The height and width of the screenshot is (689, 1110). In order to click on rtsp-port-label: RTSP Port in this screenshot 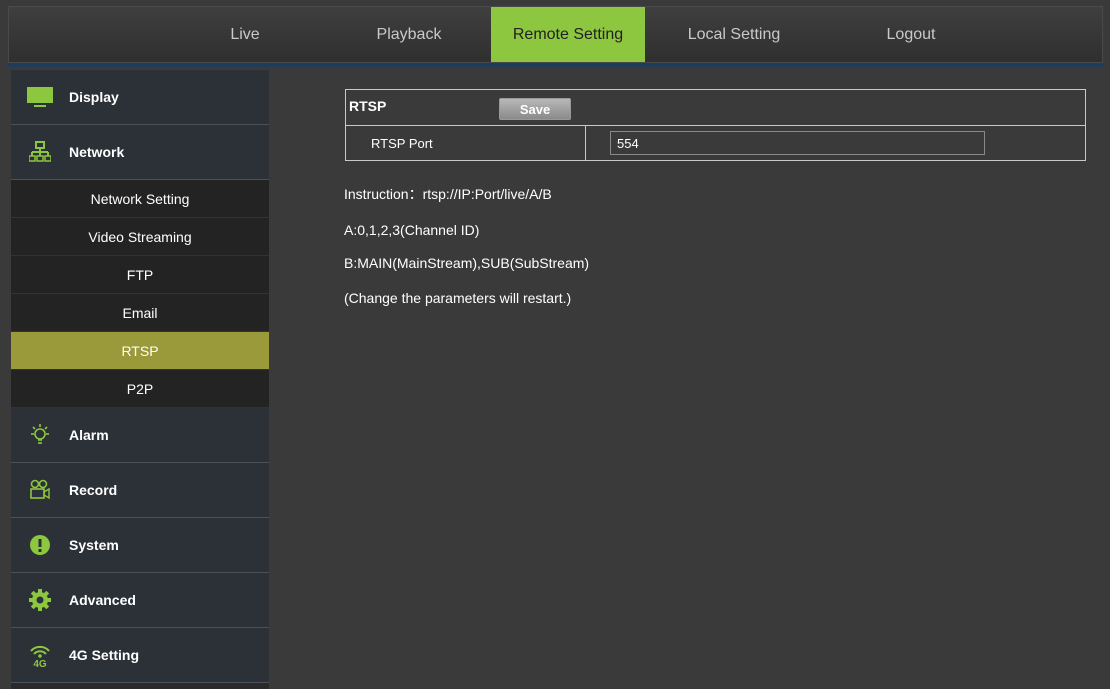, I will do `click(402, 143)`.